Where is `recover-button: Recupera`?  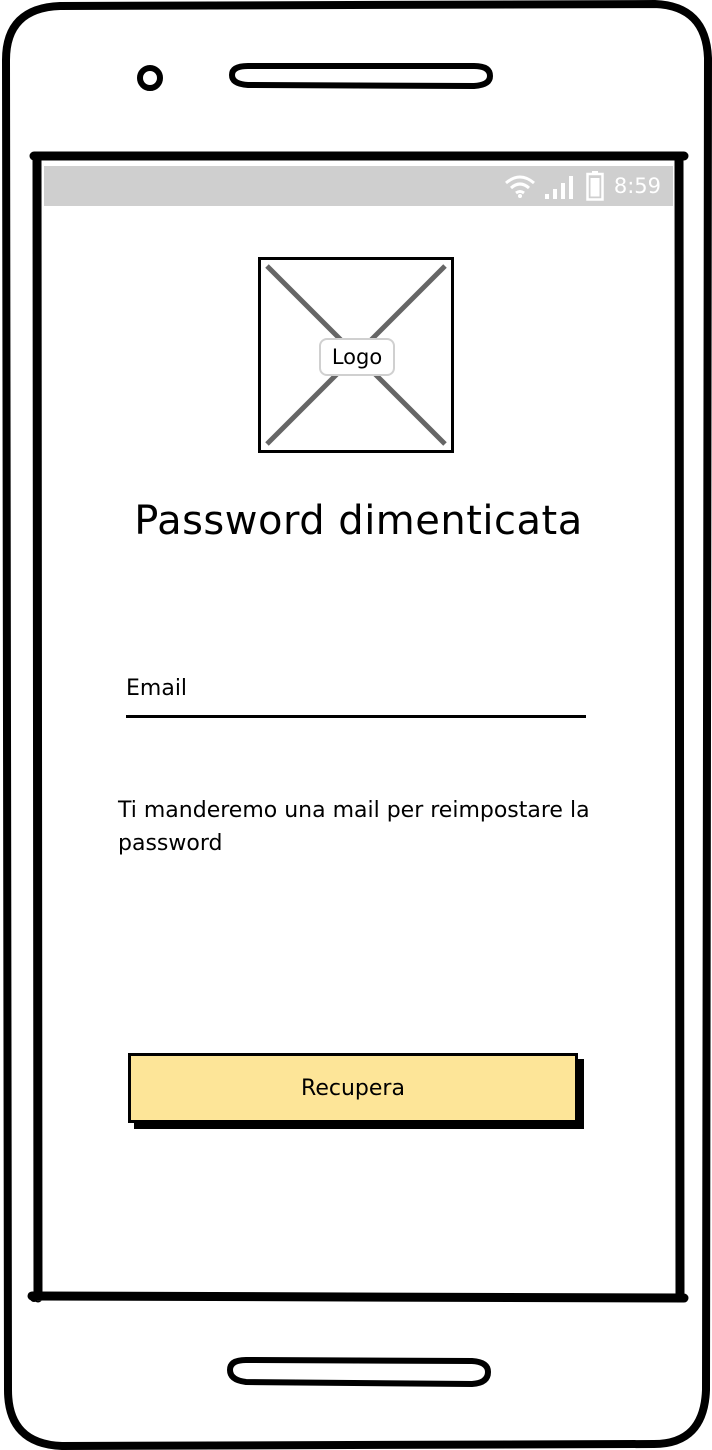
recover-button: Recupera is located at coordinates (353, 1088).